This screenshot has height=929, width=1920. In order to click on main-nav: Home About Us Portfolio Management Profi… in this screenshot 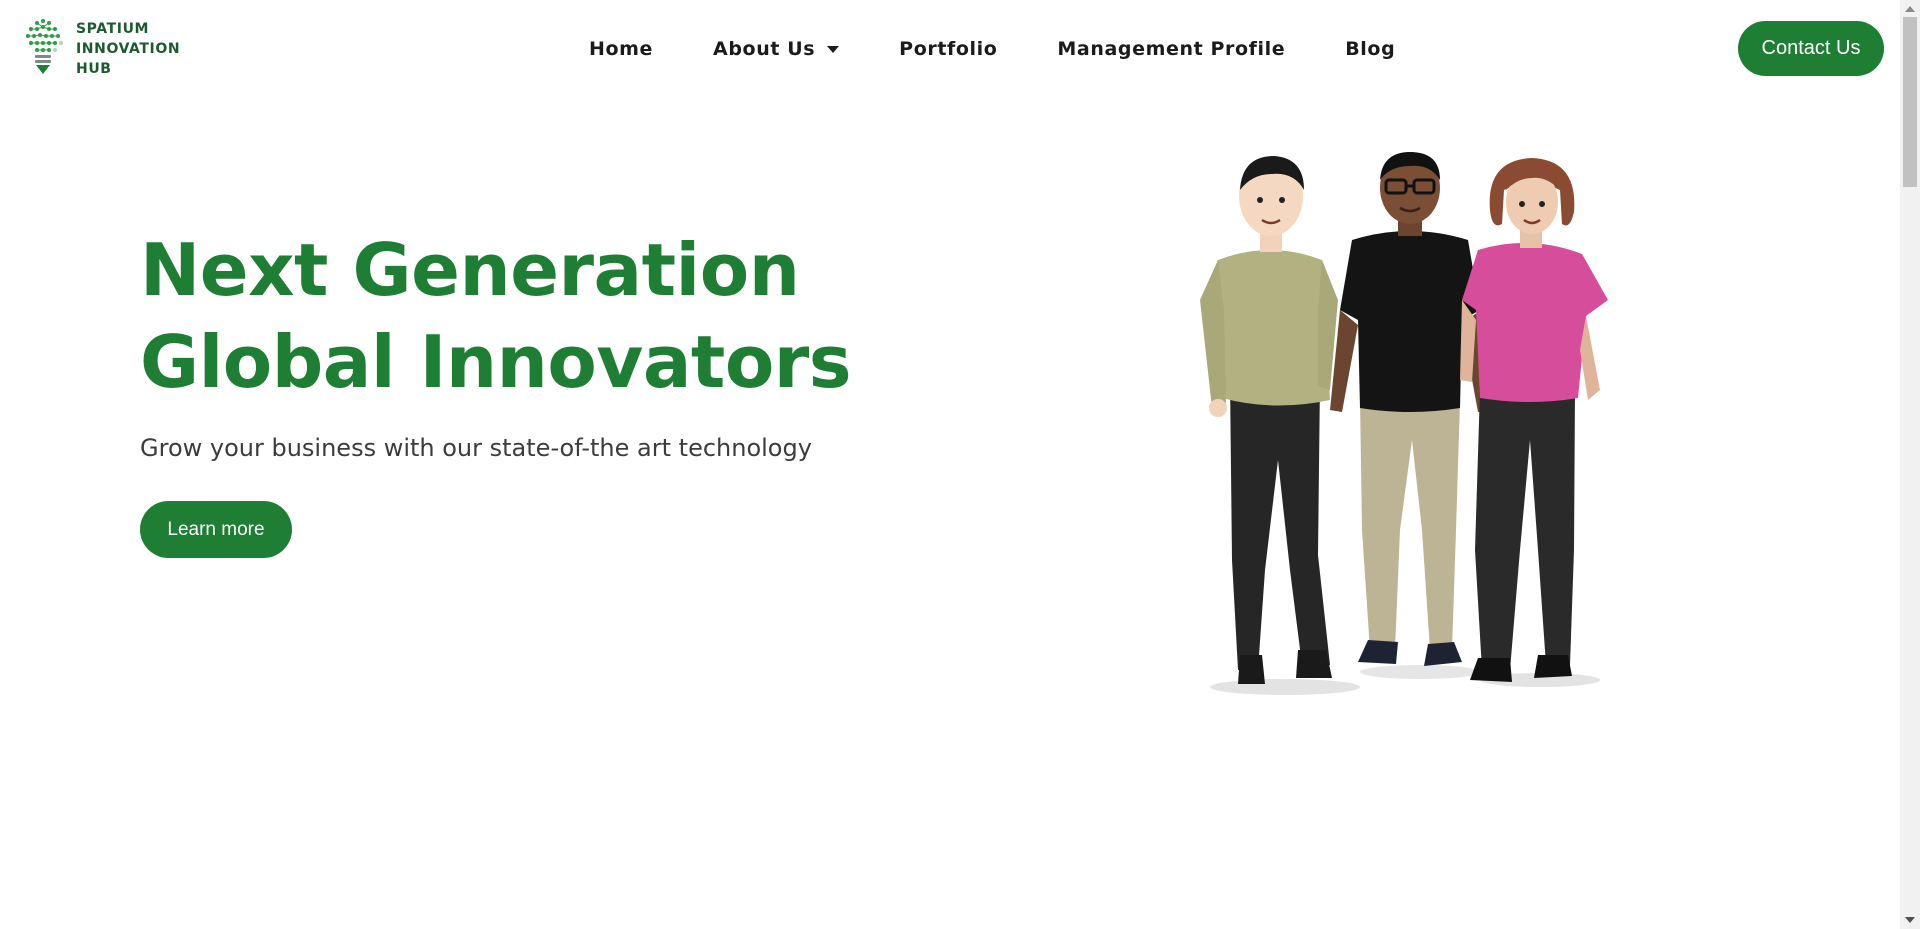, I will do `click(992, 49)`.